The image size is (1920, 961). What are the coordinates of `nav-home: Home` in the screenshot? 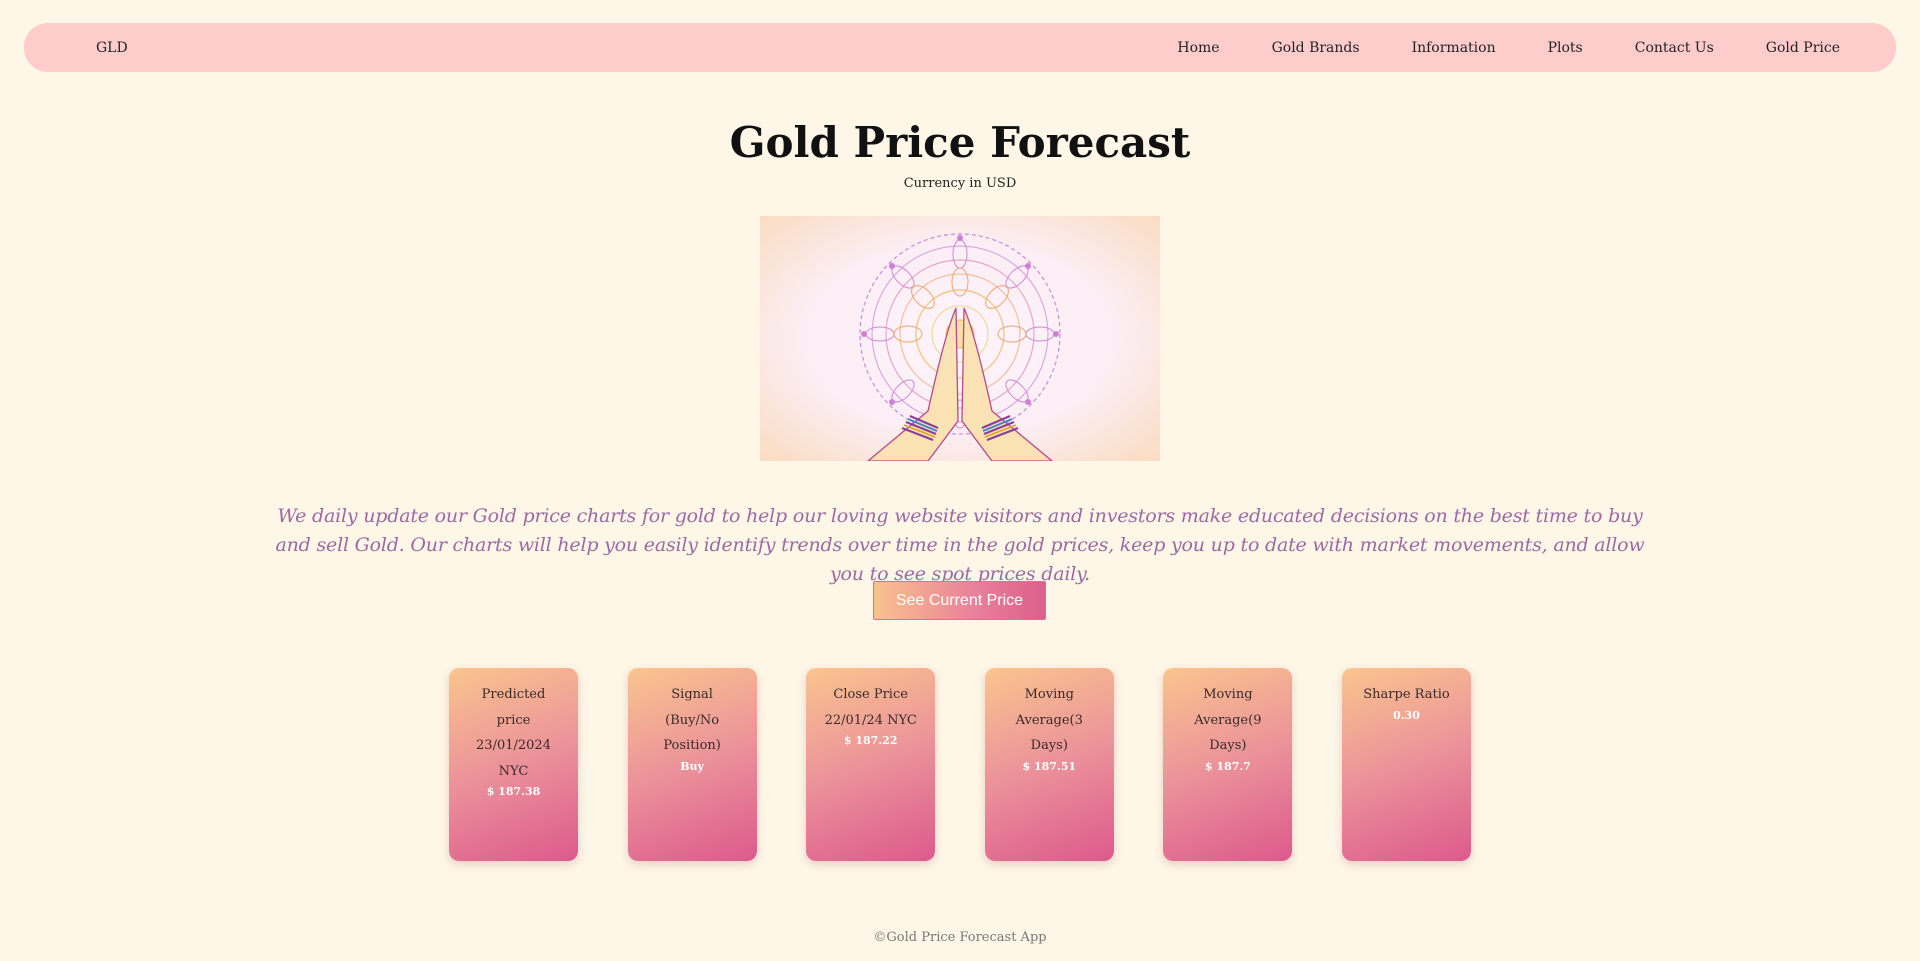 It's located at (1198, 48).